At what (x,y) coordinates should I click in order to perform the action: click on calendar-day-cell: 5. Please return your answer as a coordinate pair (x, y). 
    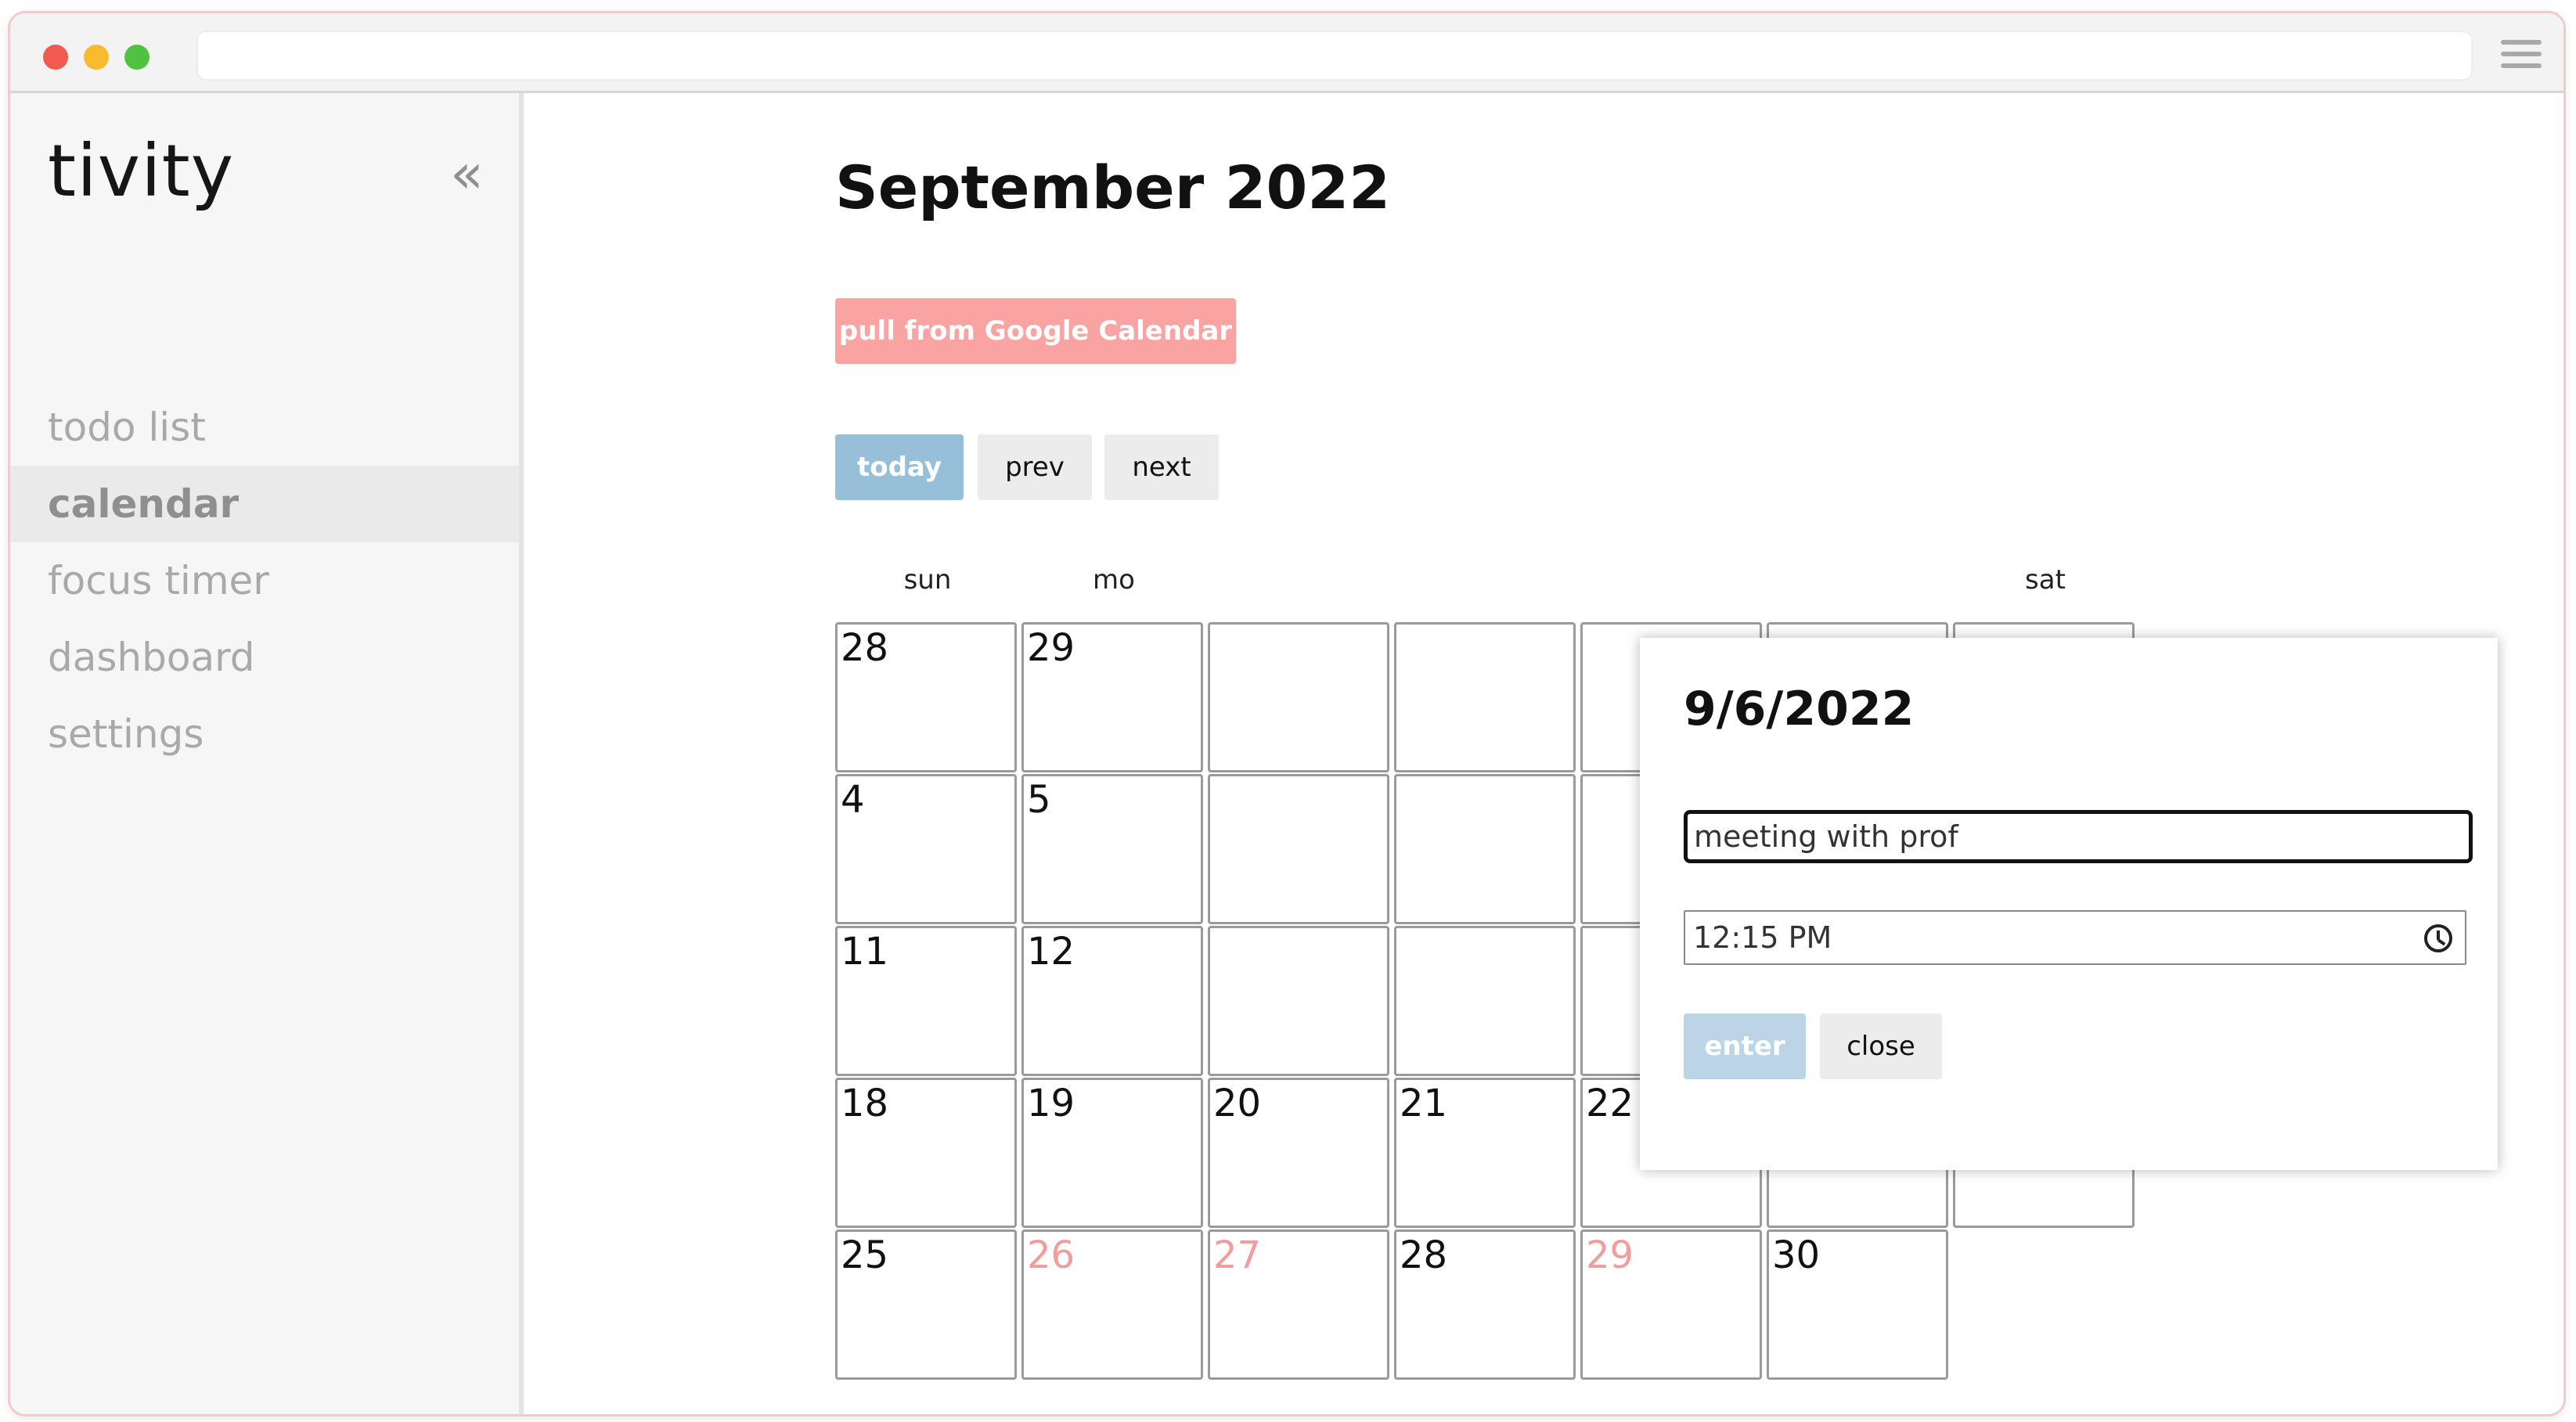
    Looking at the image, I should click on (1112, 849).